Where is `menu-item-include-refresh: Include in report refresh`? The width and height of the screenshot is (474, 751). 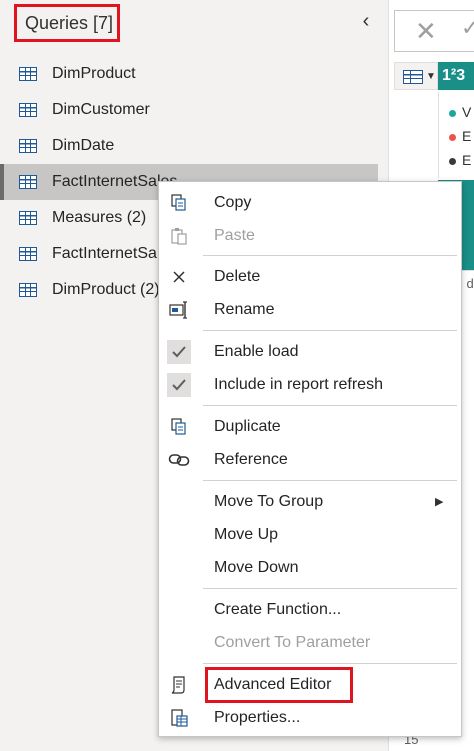 menu-item-include-refresh: Include in report refresh is located at coordinates (310, 384).